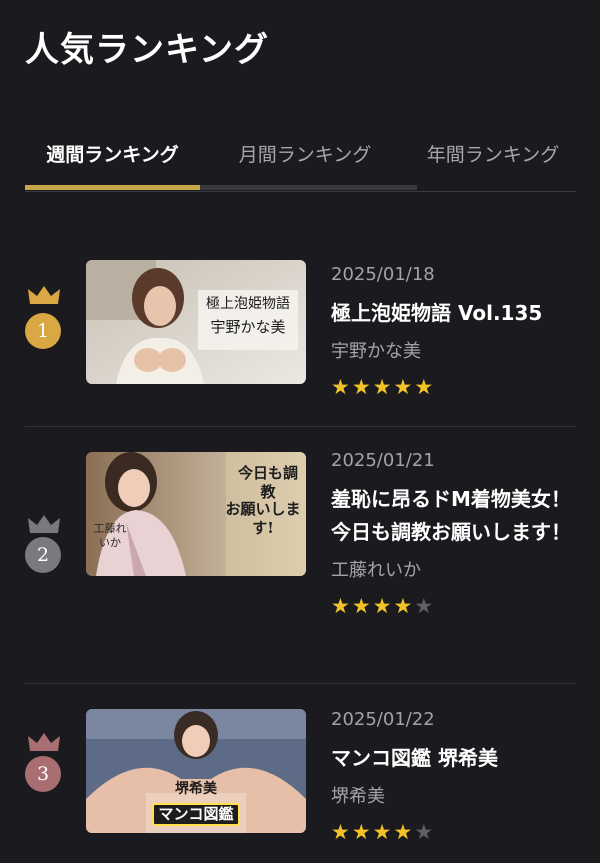  Describe the element at coordinates (196, 789) in the screenshot. I see `thumbnail-caption-actress: 堺希美` at that location.